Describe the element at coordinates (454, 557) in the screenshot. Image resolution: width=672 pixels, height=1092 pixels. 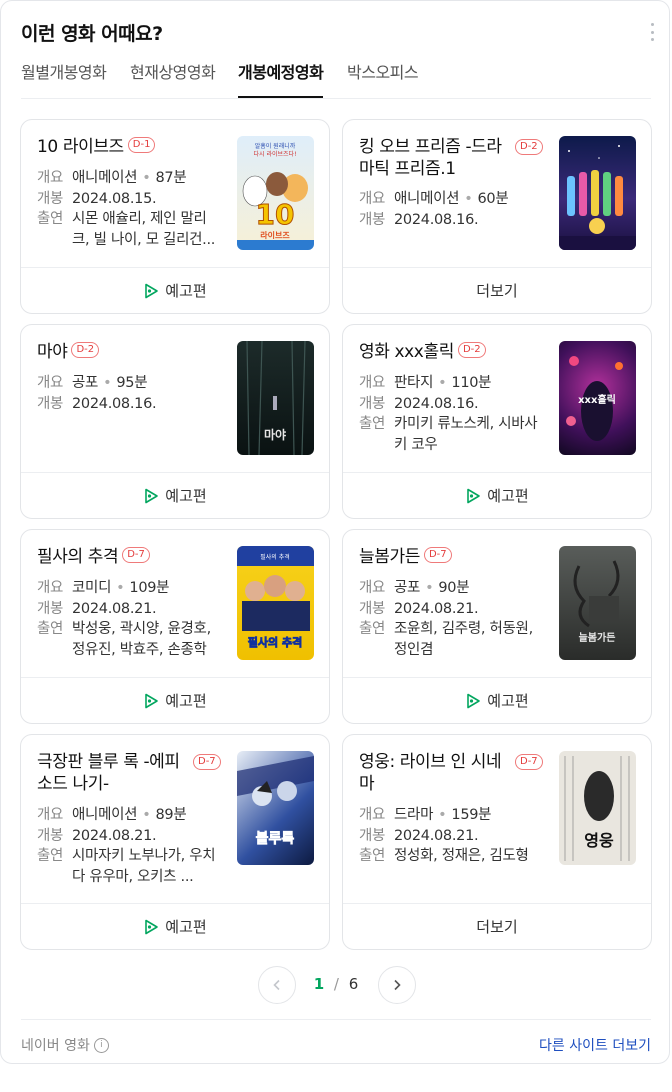
I see `movie-title: 늘봄가든 D-7` at that location.